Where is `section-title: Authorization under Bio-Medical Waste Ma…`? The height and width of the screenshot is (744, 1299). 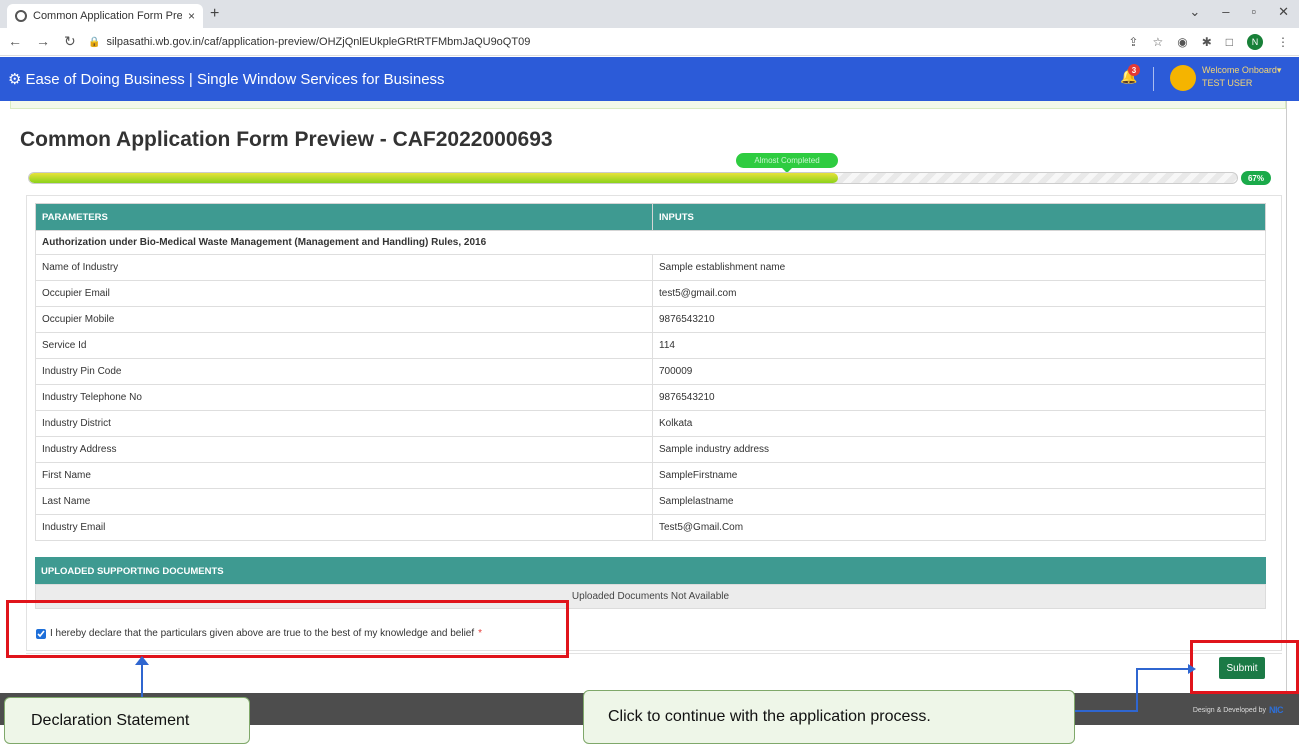
section-title: Authorization under Bio-Medical Waste Ma… is located at coordinates (650, 242).